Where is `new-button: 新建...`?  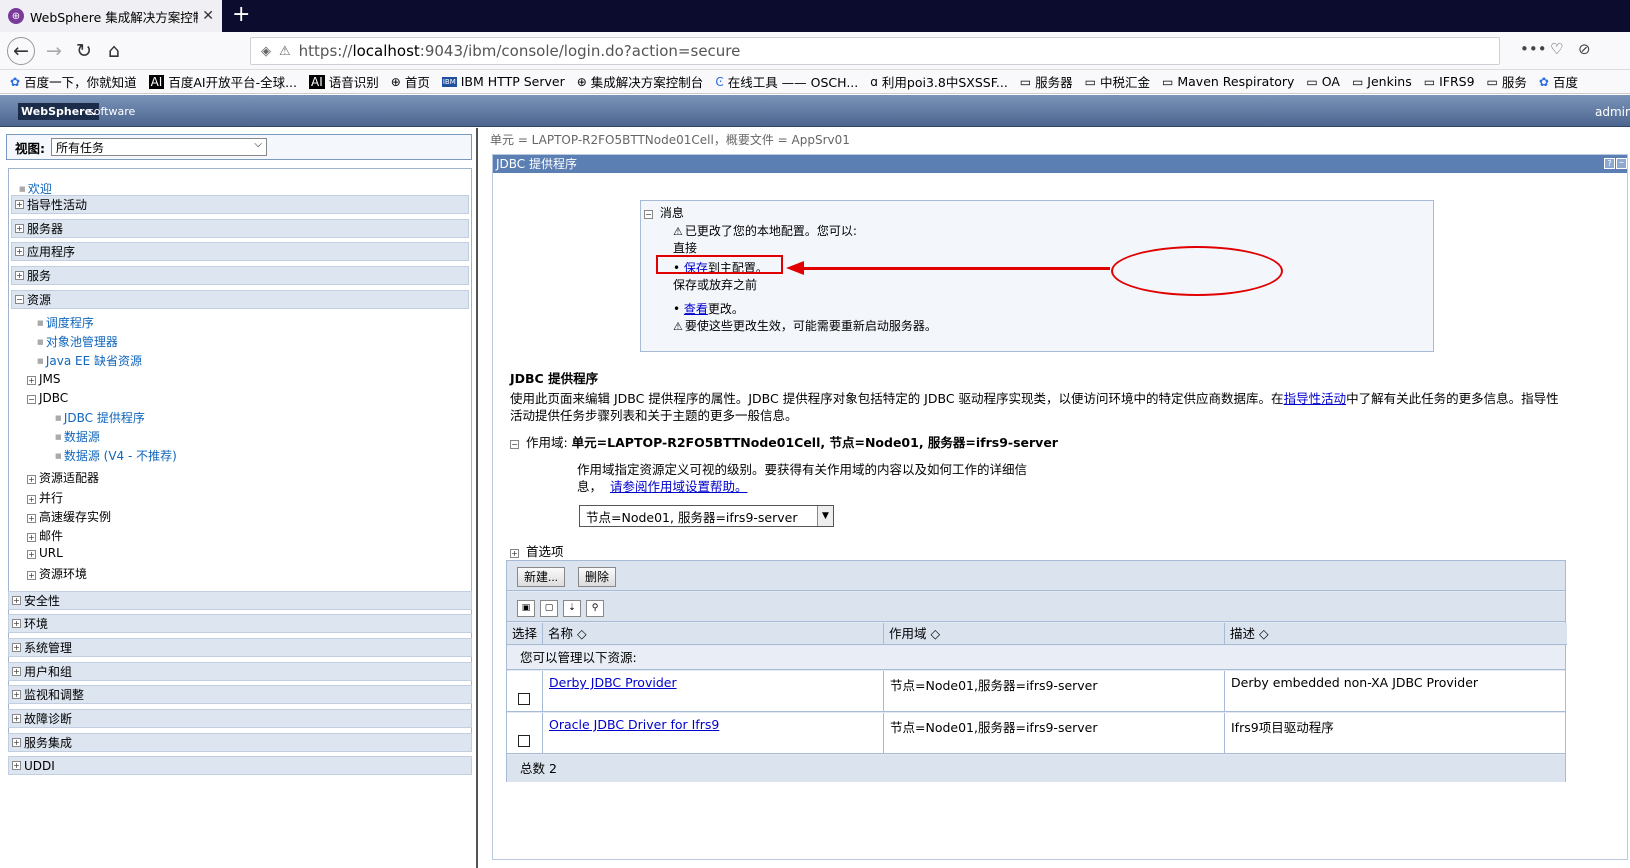 new-button: 新建... is located at coordinates (541, 577).